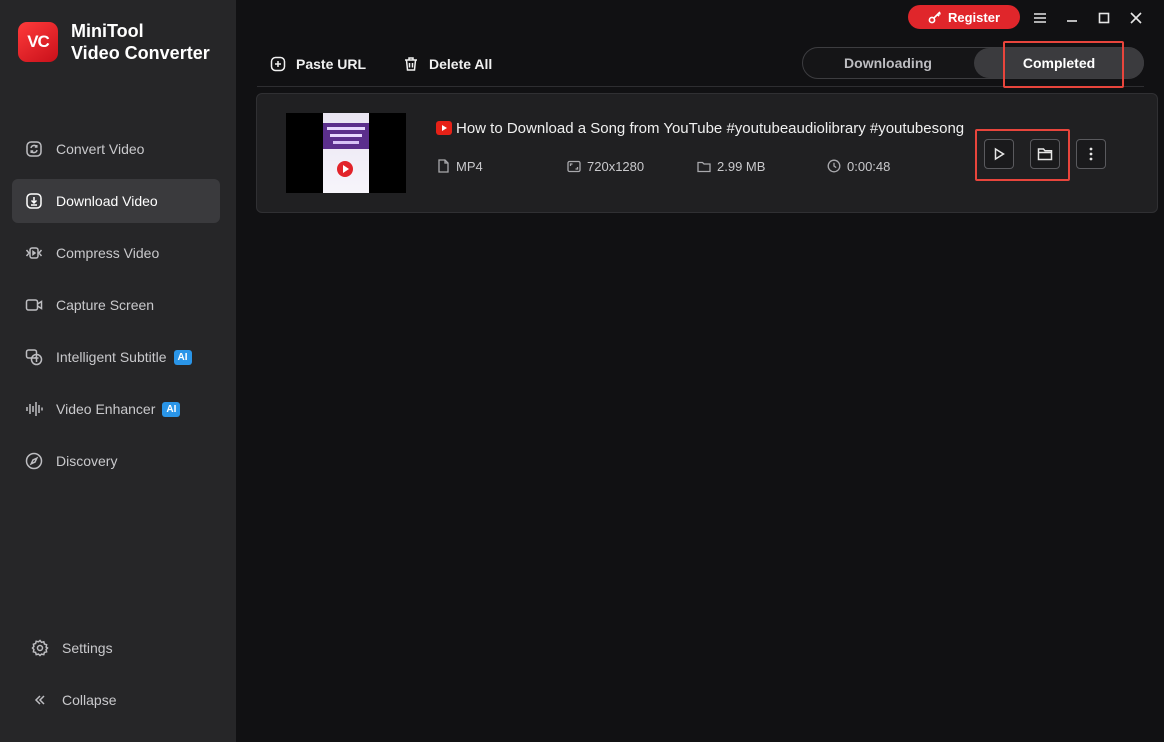 This screenshot has height=742, width=1164. What do you see at coordinates (116, 648) in the screenshot?
I see `settings-button: Settings` at bounding box center [116, 648].